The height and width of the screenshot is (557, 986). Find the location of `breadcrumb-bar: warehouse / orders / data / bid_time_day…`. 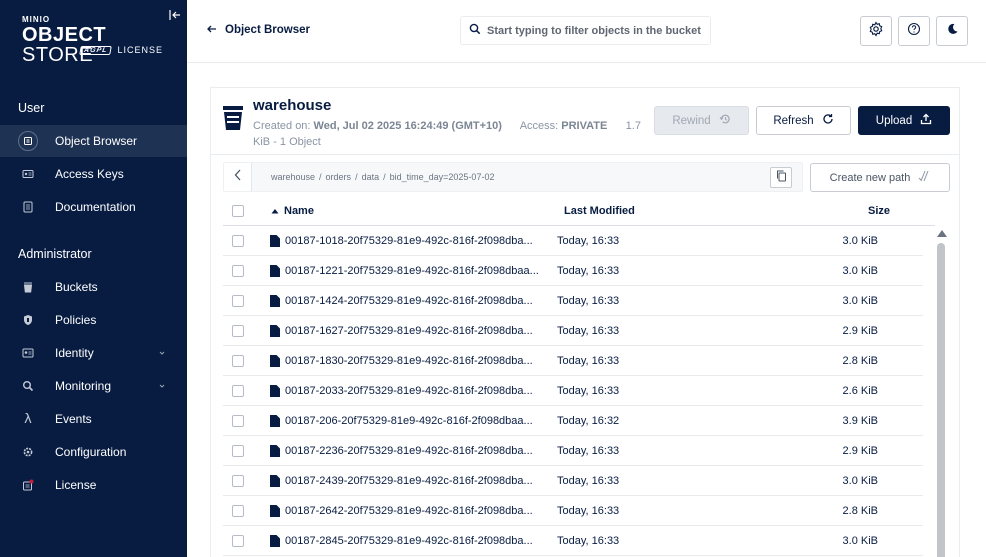

breadcrumb-bar: warehouse / orders / data / bid_time_day… is located at coordinates (513, 177).